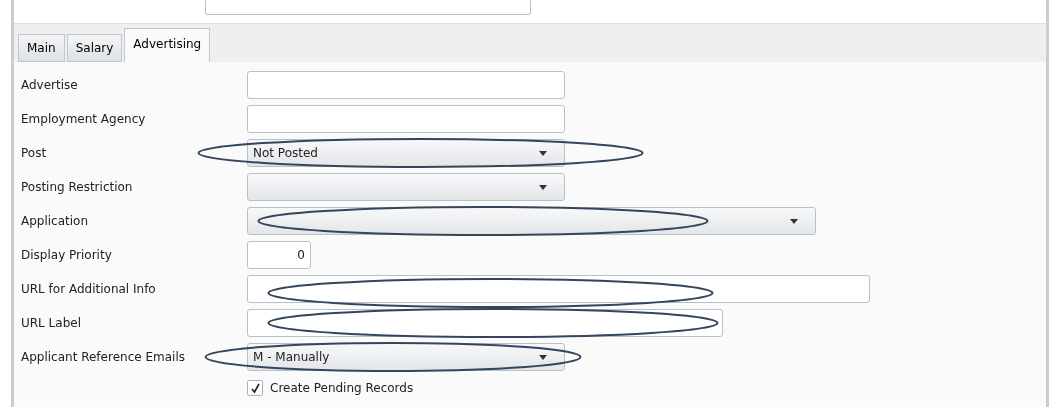  I want to click on field-label: URL for Additional Info, so click(89, 289).